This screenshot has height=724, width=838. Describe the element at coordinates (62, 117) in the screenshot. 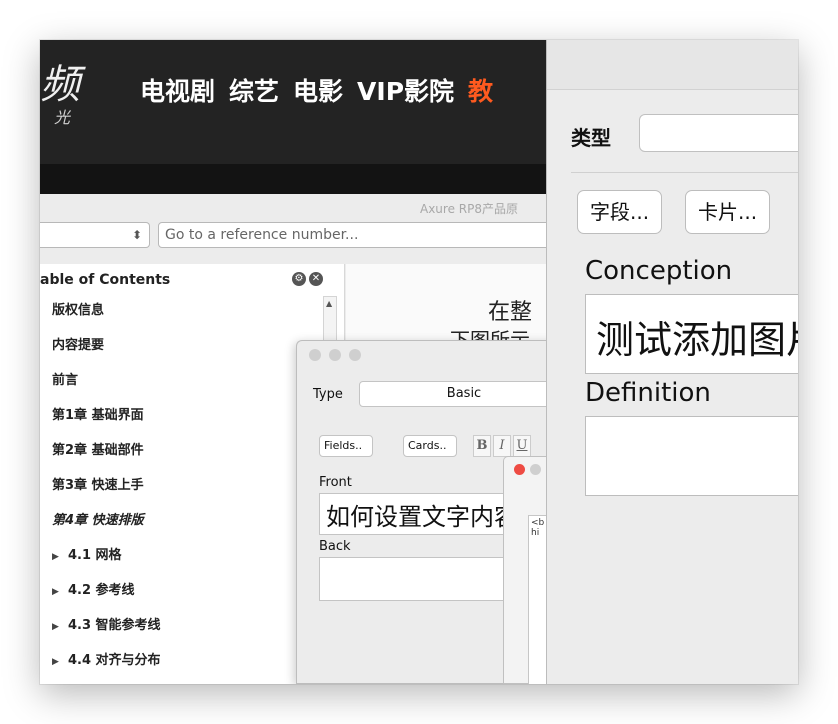

I see `site-logo-subtitle: 光` at that location.